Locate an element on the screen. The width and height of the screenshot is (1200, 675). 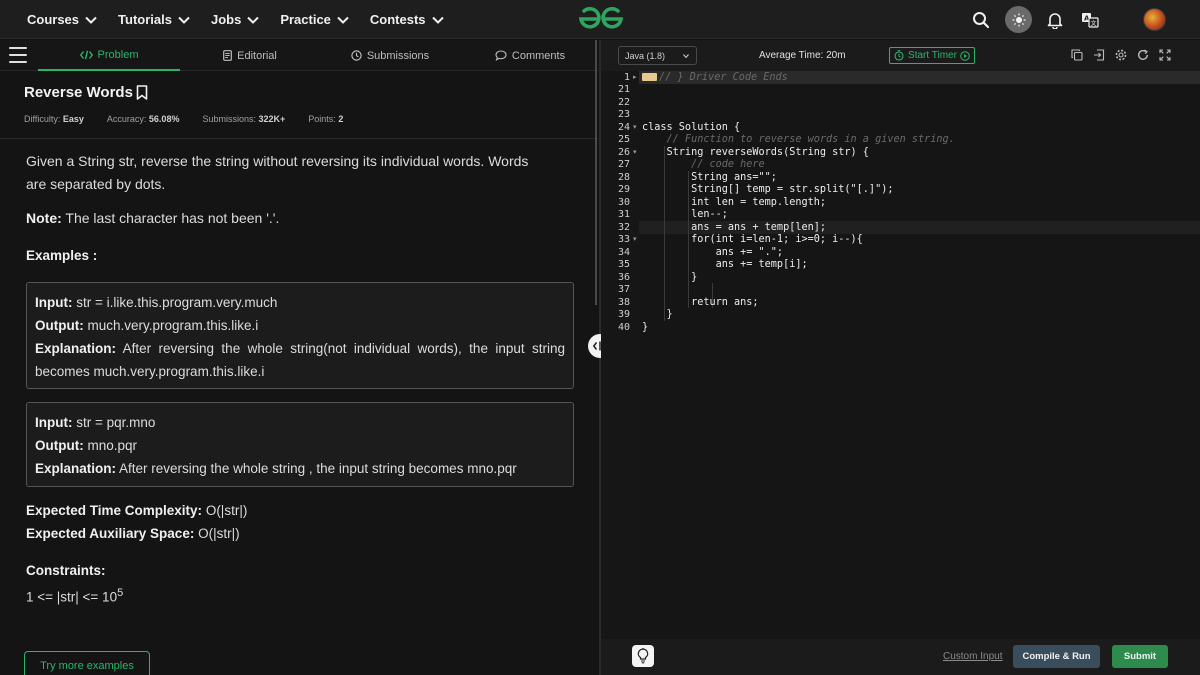
code-line: for(int i=len-1; i>=0; i--){ is located at coordinates (752, 240).